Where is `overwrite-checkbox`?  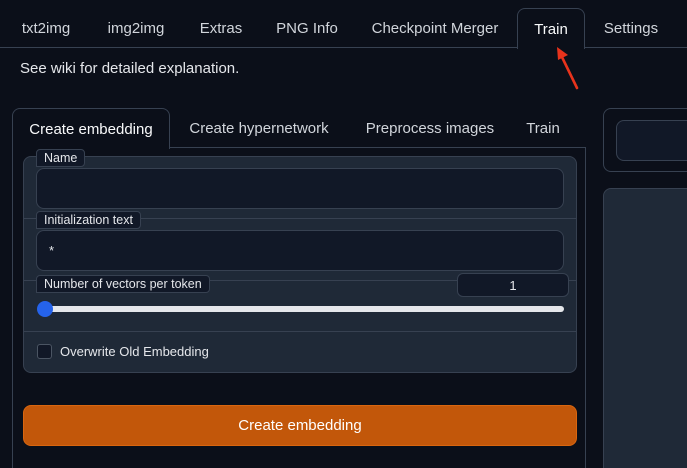 overwrite-checkbox is located at coordinates (44, 351).